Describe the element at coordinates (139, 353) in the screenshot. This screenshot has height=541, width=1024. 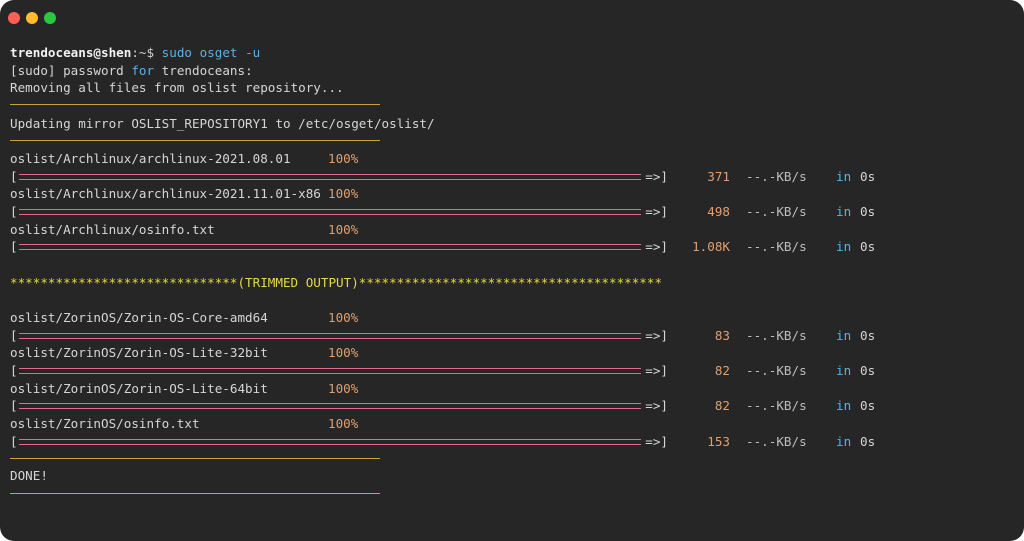
I see `download-filename: oslist/ZorinOS/Zorin-OS-Lite-32bit` at that location.